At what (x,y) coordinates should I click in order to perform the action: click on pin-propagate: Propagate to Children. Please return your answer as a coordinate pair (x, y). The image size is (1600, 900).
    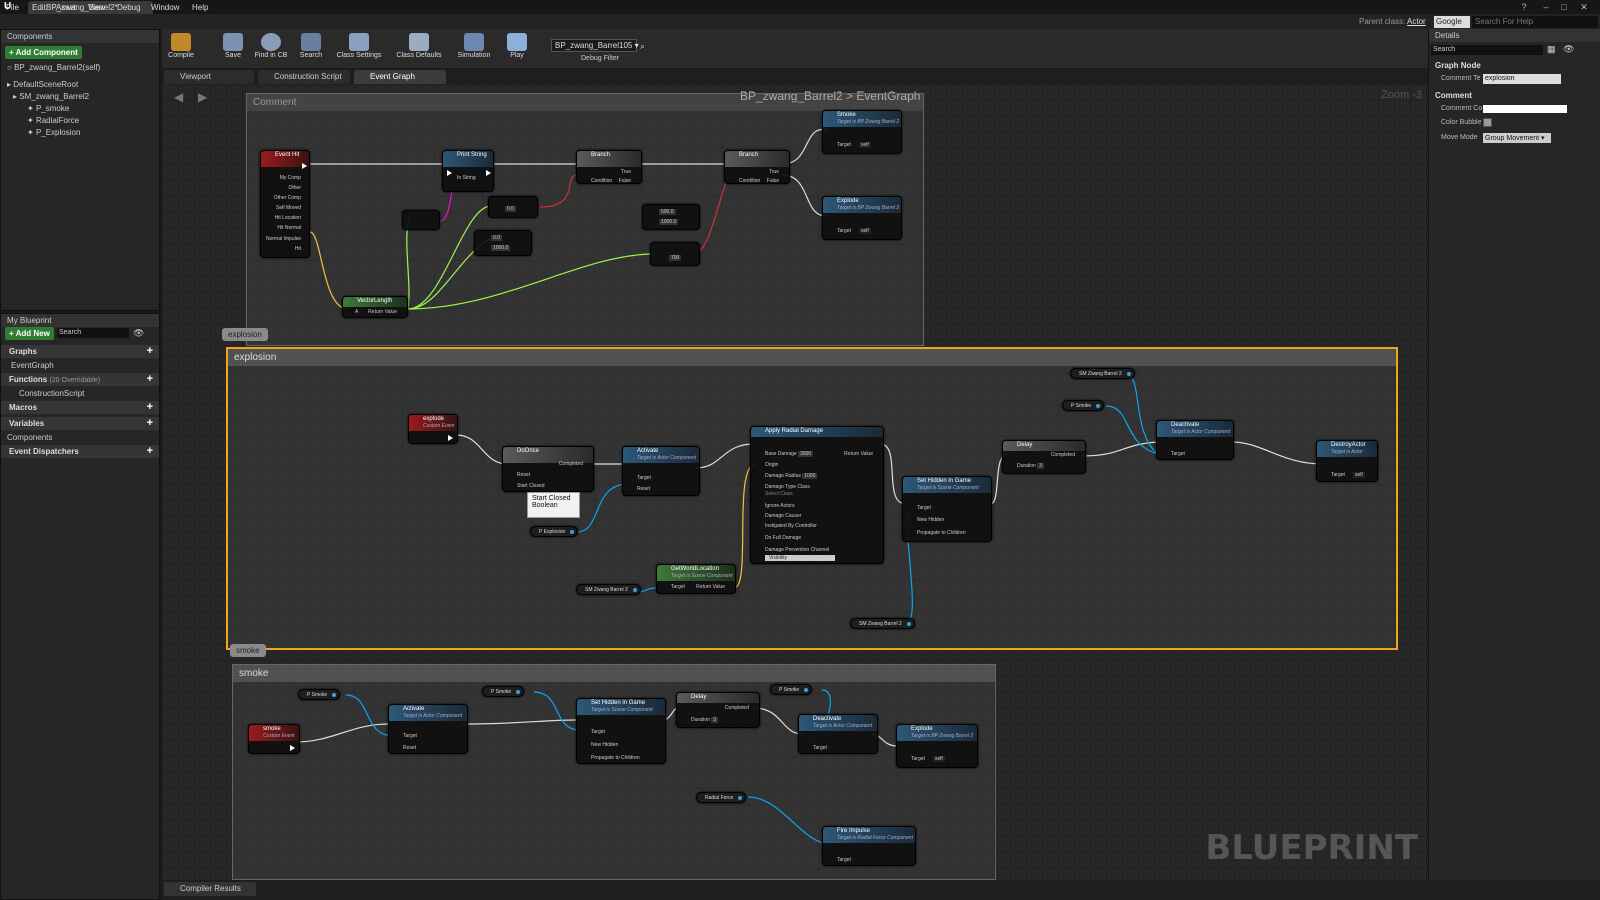
    Looking at the image, I should click on (615, 758).